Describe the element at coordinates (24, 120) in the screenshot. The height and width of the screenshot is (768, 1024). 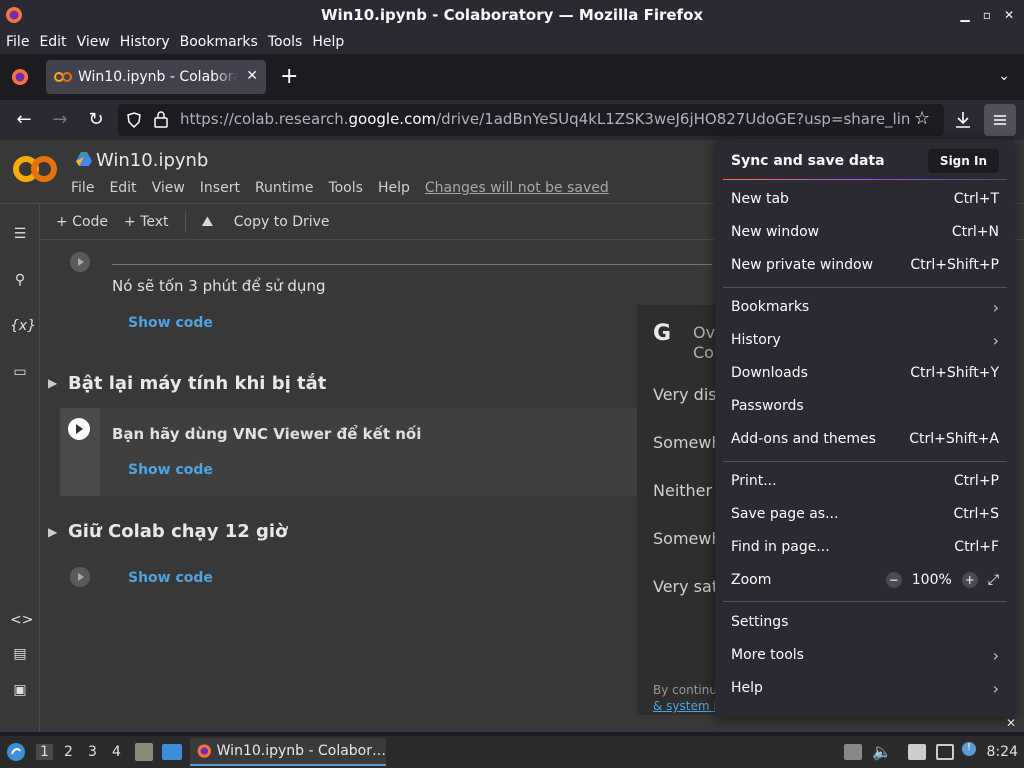
I see `back-button: ←` at that location.